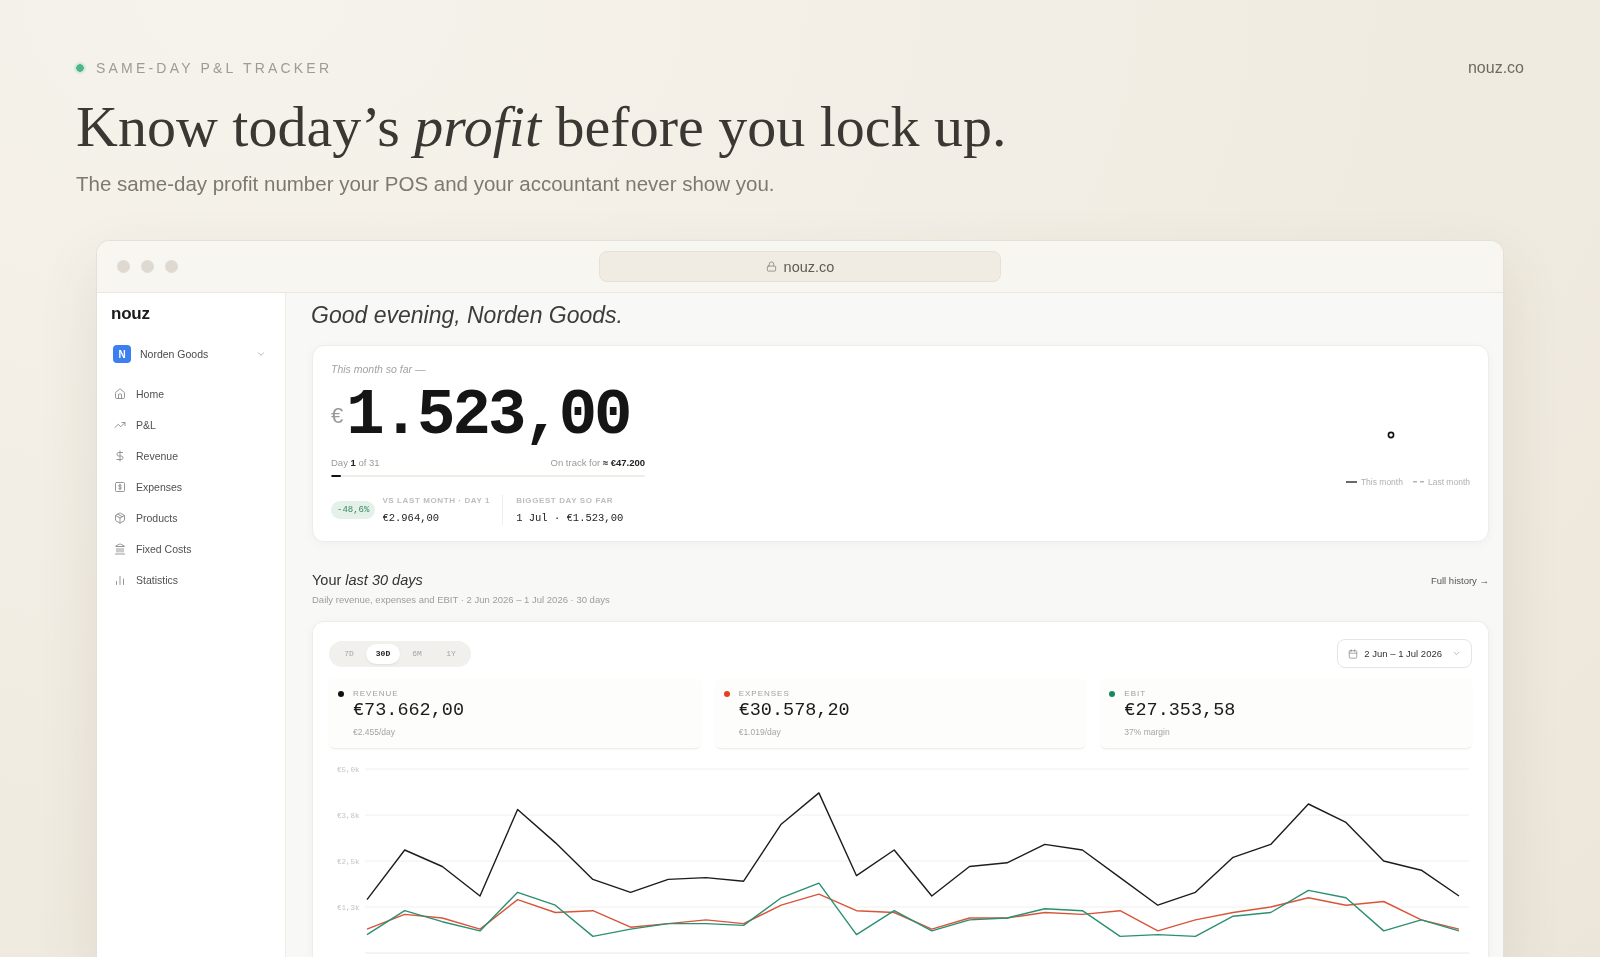 The width and height of the screenshot is (1600, 957). Describe the element at coordinates (488, 416) in the screenshot. I see `month-profit-amount: 1.523,00` at that location.